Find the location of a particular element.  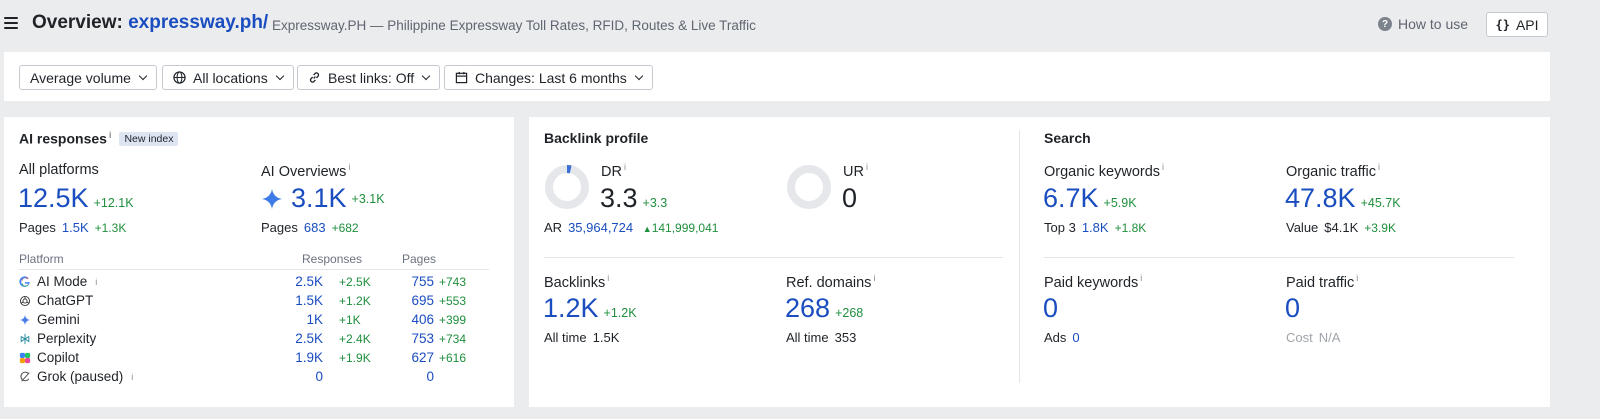

ai-overviews-sparkle-icon is located at coordinates (272, 198).